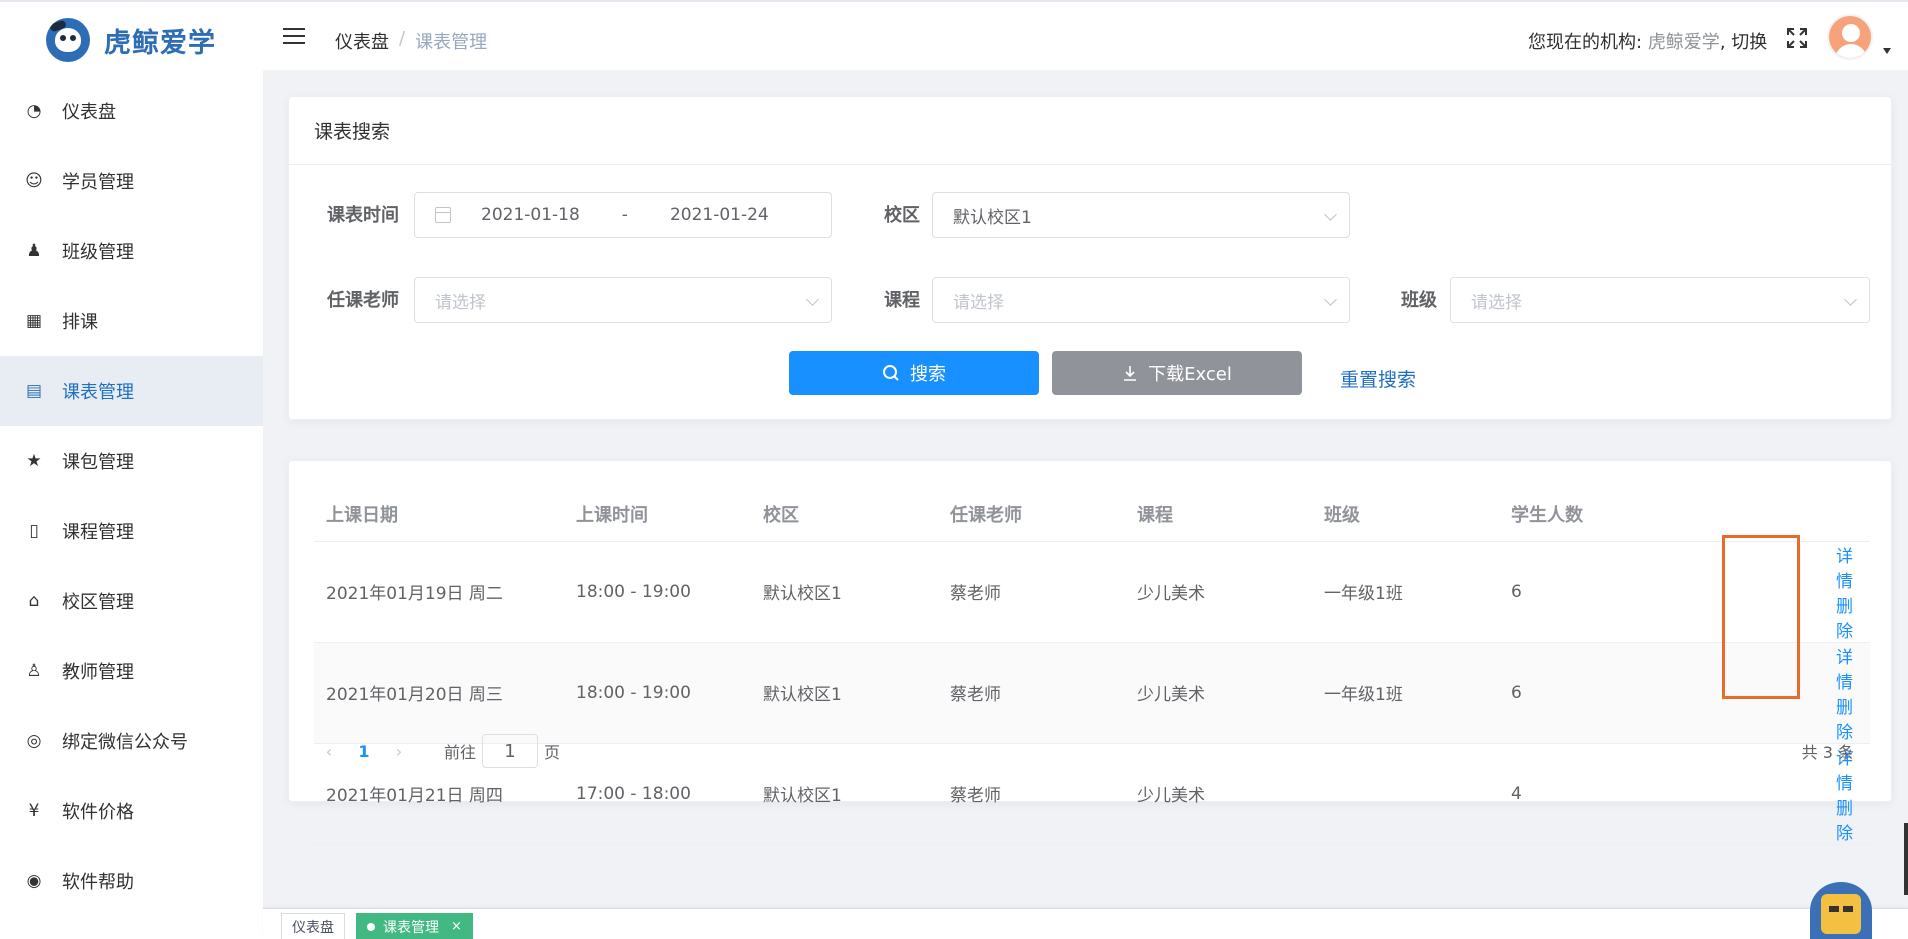 The height and width of the screenshot is (939, 1908). I want to click on org-label: 您现在的机构:, so click(1585, 42).